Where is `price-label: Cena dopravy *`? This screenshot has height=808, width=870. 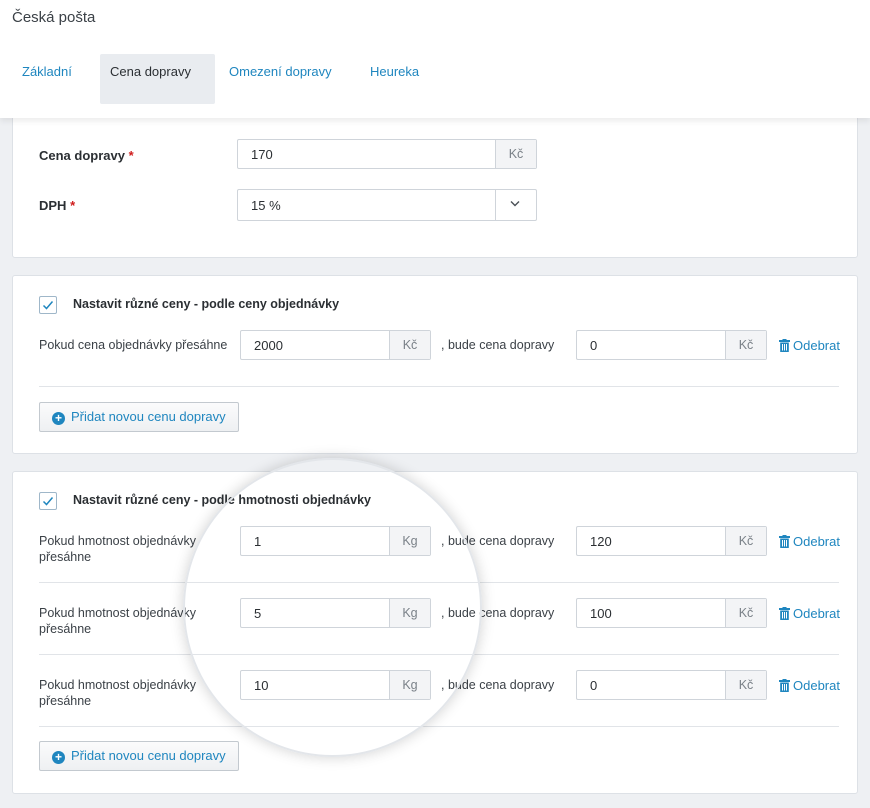
price-label: Cena dopravy * is located at coordinates (86, 155).